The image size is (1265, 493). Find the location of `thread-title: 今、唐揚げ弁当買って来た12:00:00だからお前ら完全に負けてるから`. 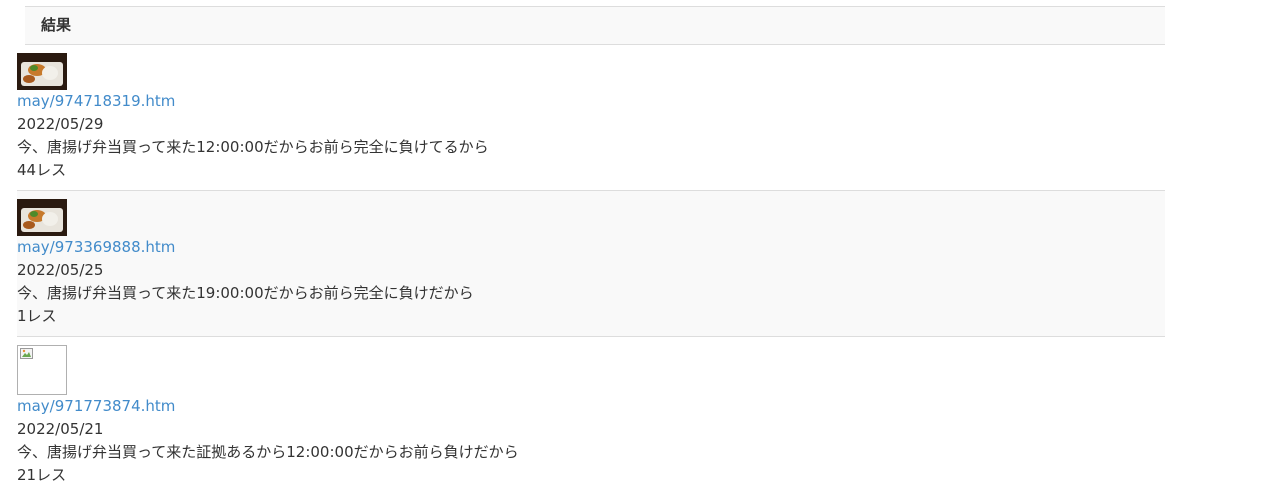

thread-title: 今、唐揚げ弁当買って来た12:00:00だからお前ら完全に負けてるから is located at coordinates (253, 147).